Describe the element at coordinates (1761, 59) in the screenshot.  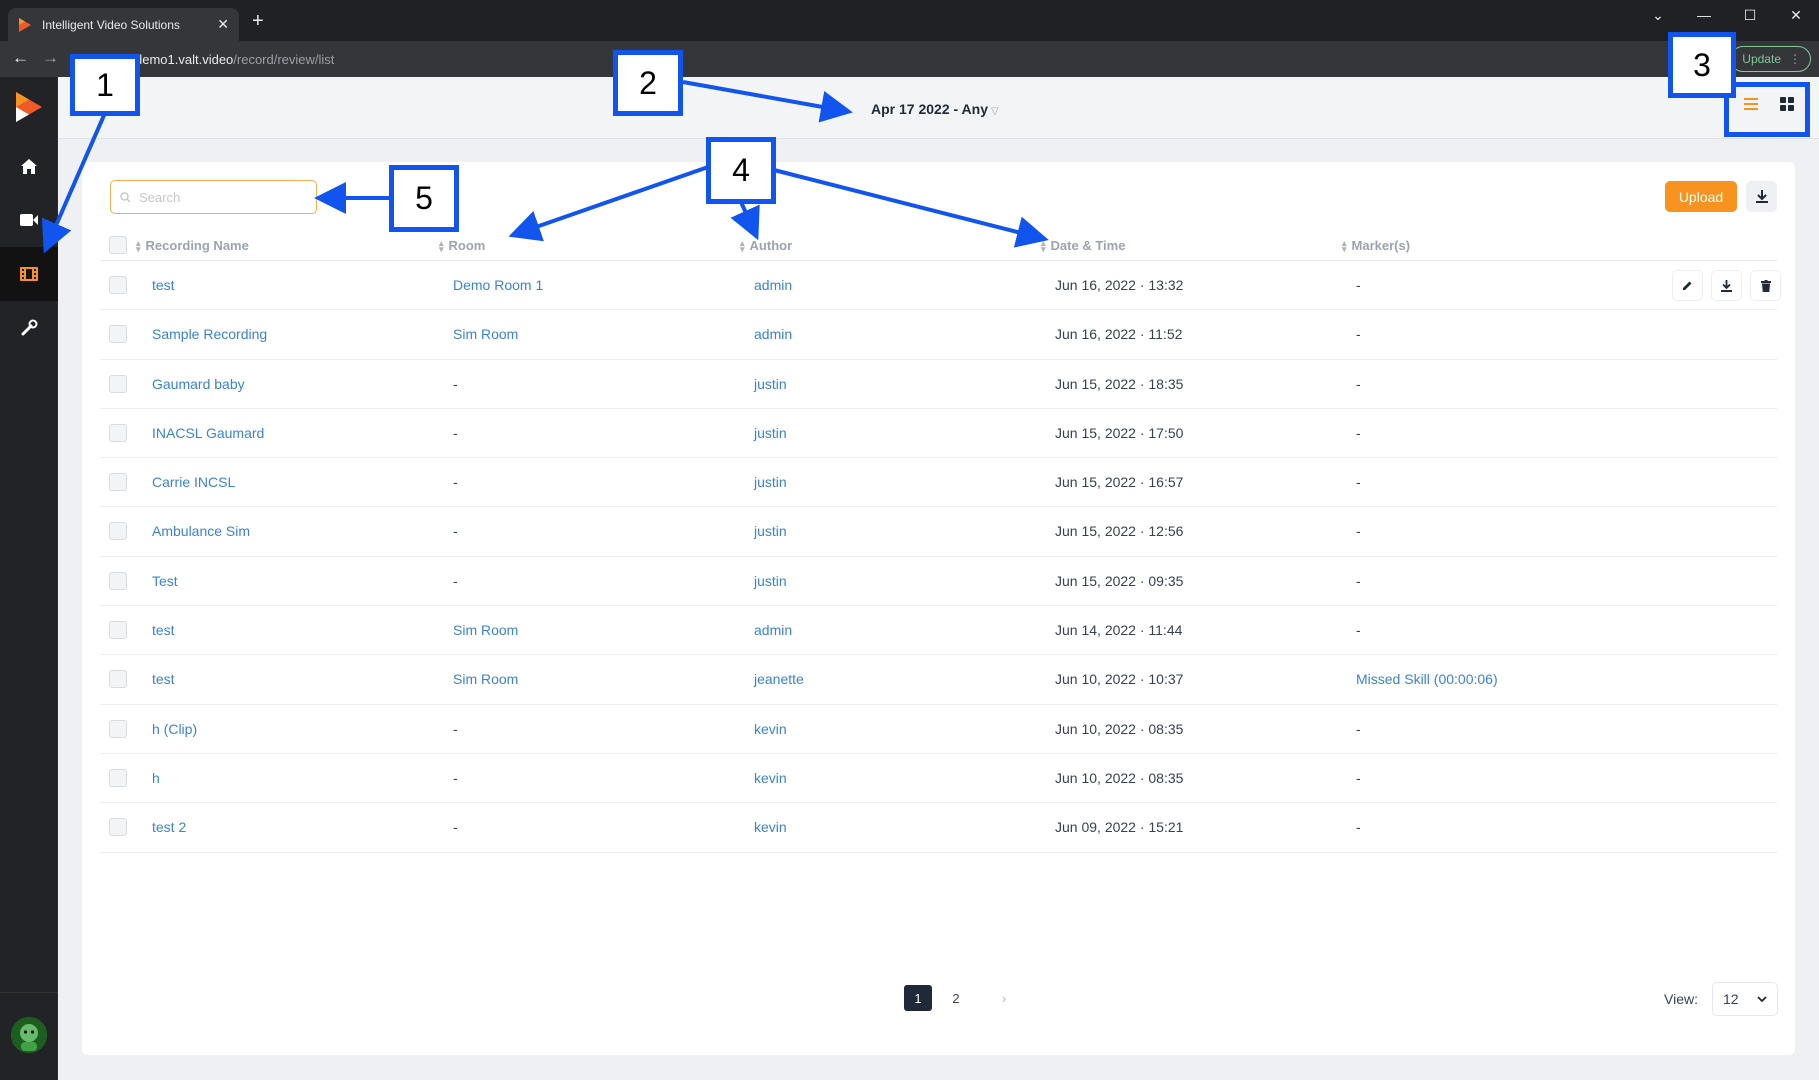
I see `update-label: Update` at that location.